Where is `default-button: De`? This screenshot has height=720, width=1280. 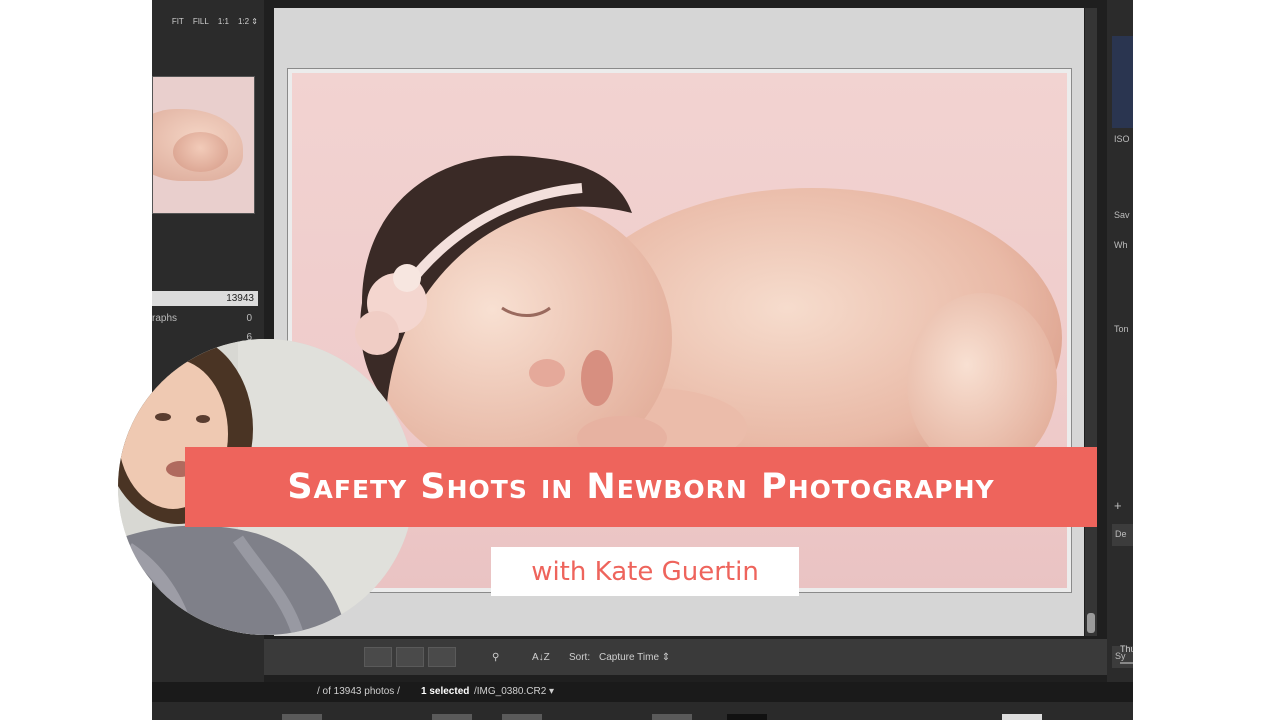 default-button: De is located at coordinates (1122, 535).